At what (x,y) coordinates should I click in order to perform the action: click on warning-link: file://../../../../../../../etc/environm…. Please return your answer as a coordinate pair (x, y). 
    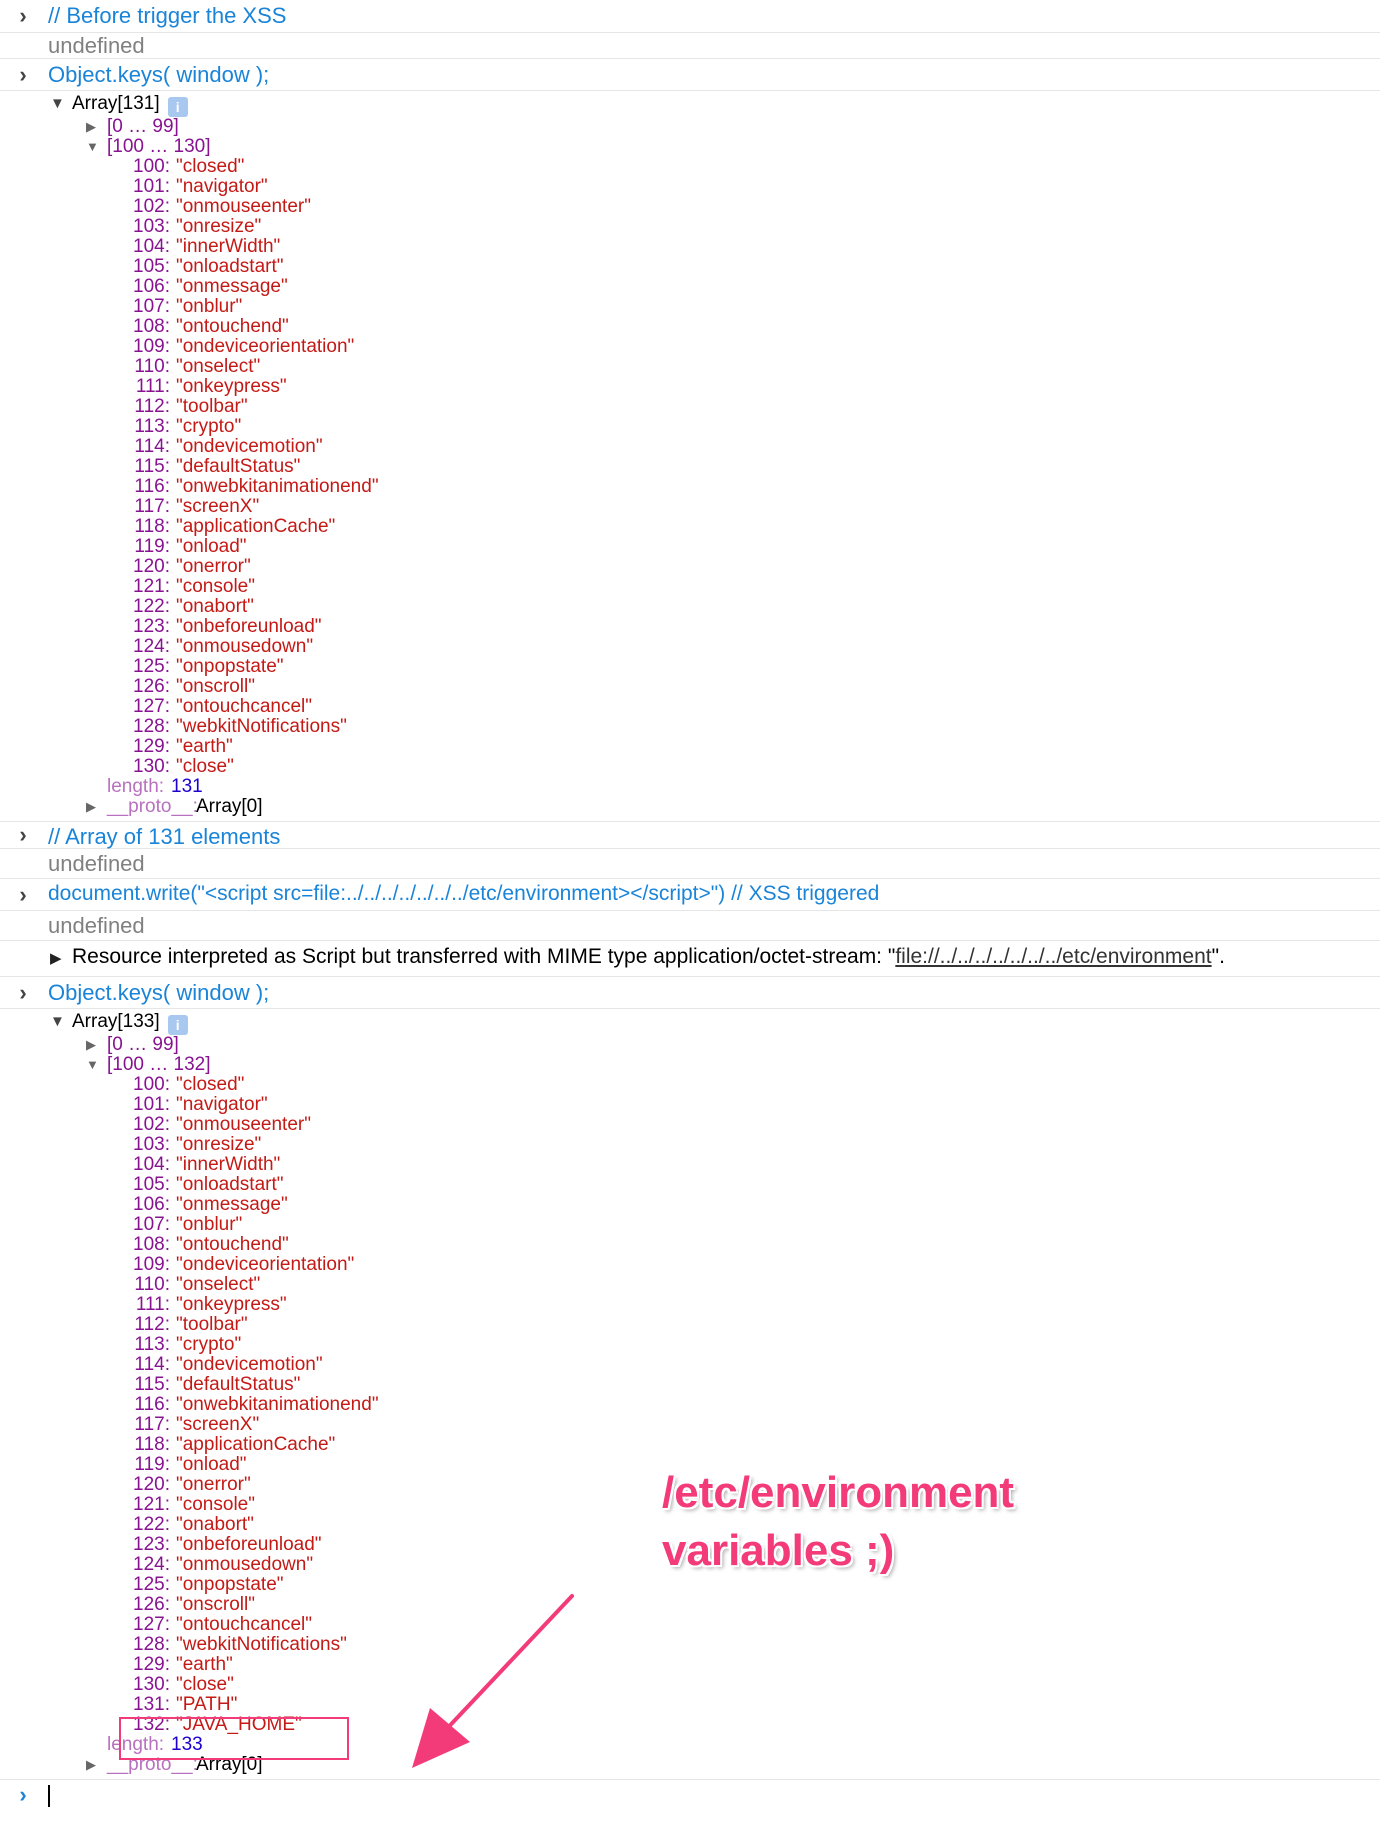
    Looking at the image, I should click on (1053, 956).